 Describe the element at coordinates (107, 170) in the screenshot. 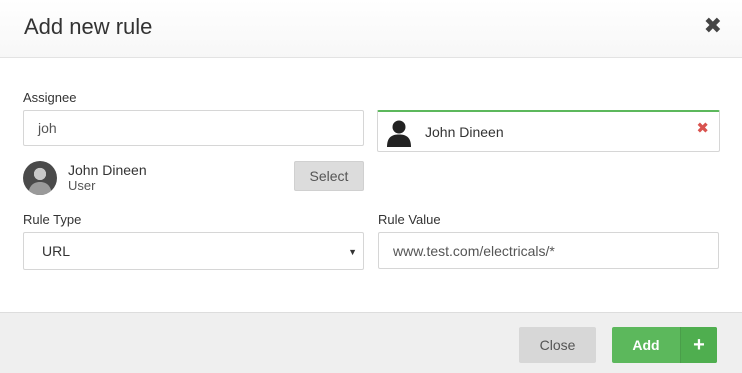

I see `suggestion-user-name: John Dineen` at that location.